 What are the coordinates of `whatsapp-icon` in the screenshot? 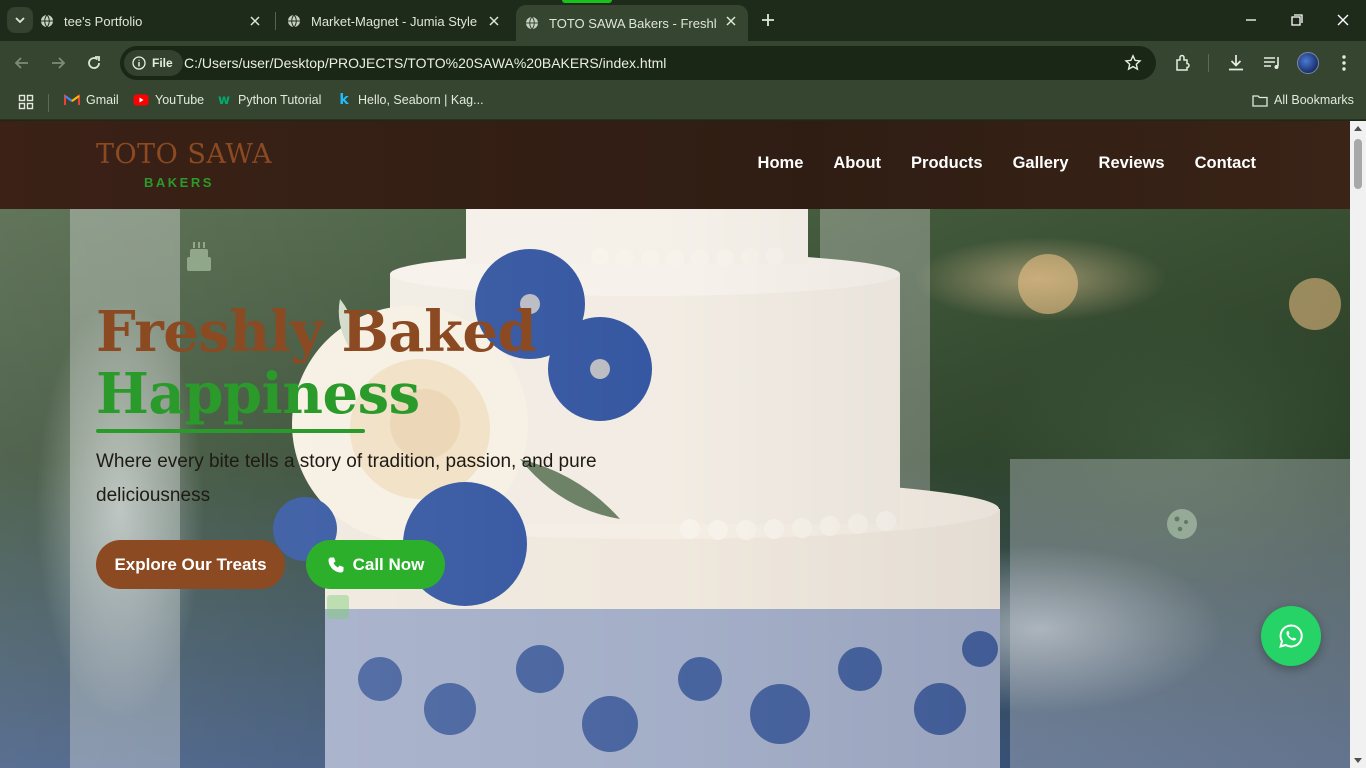 It's located at (1291, 636).